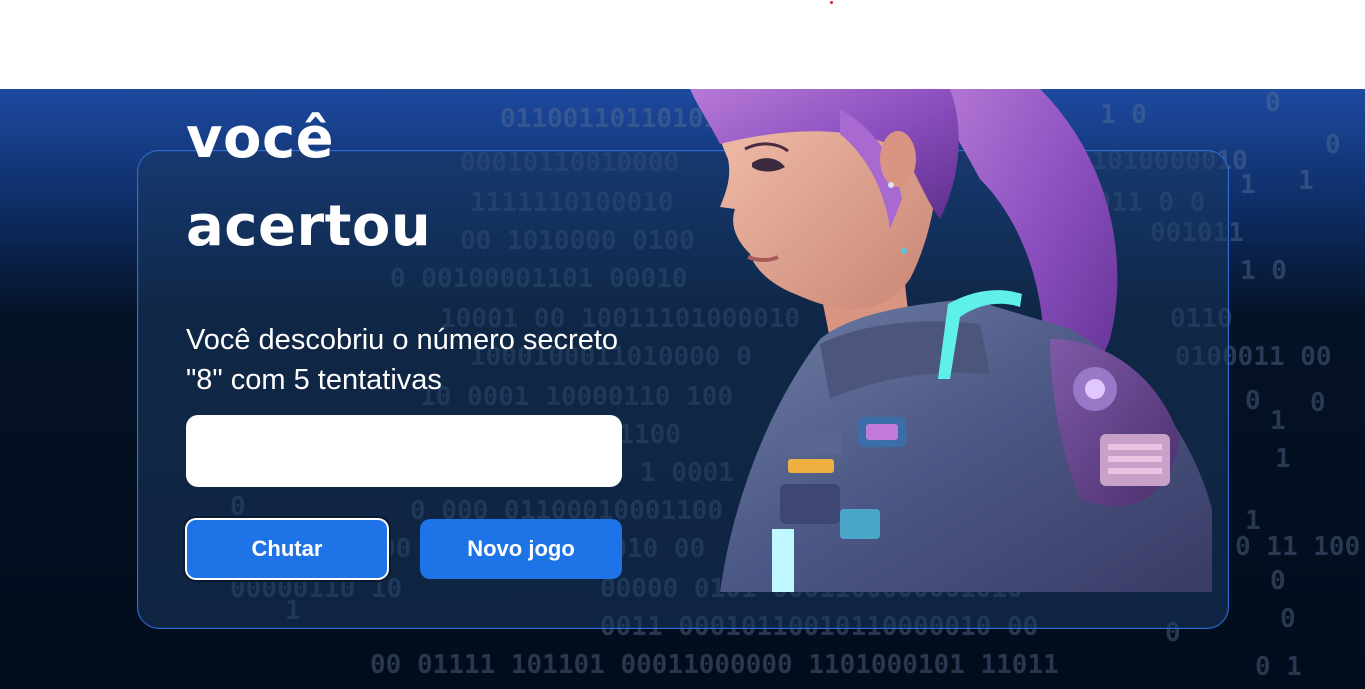  Describe the element at coordinates (1263, 271) in the screenshot. I see `svg-text: 1 0` at that location.